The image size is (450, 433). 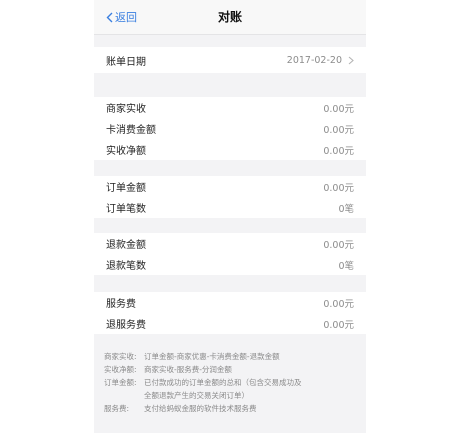 I want to click on bill-date-card: 账单日期 2017-02-20, so click(x=230, y=60).